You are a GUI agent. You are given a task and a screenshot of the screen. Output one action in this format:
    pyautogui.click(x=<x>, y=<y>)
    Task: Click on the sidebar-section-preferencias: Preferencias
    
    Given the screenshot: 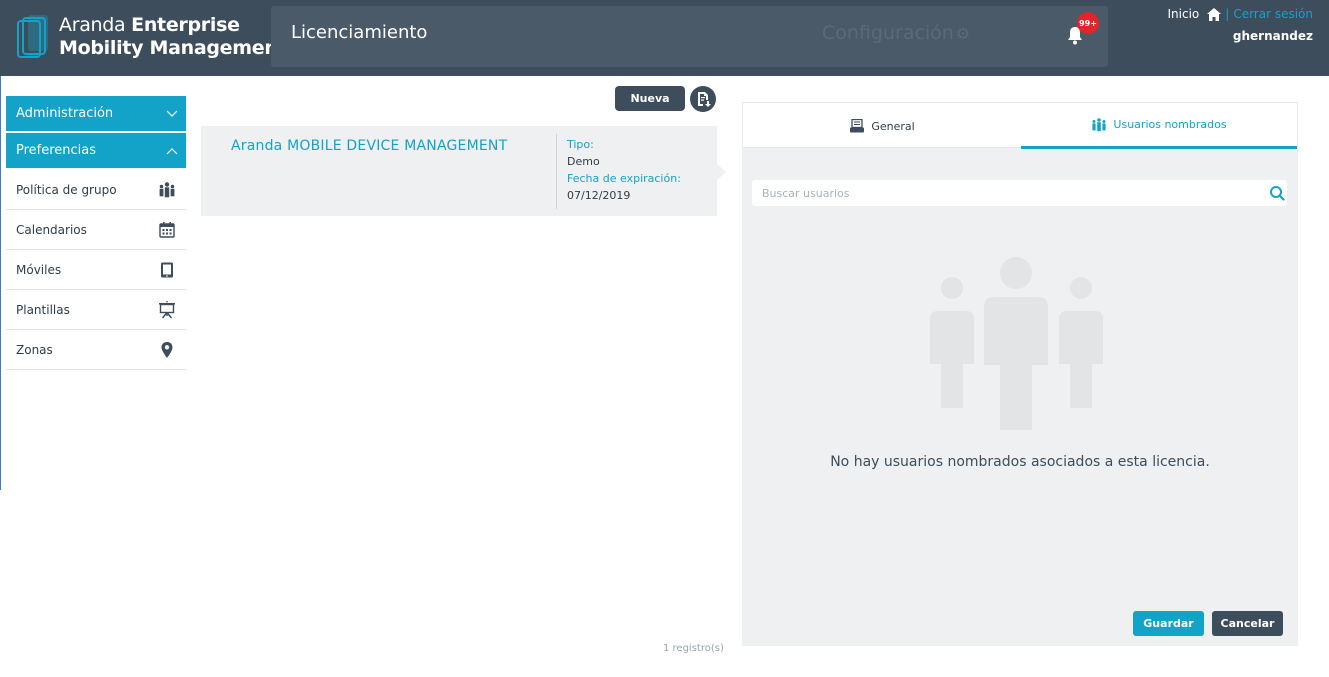 What is the action you would take?
    pyautogui.click(x=96, y=150)
    